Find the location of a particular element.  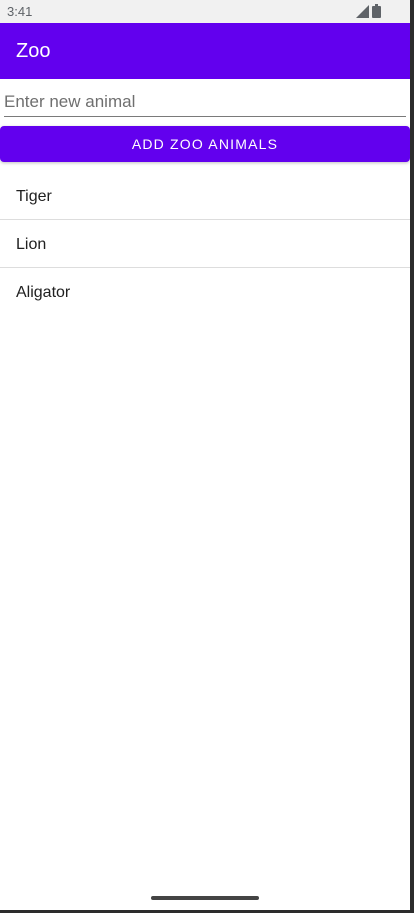

device-edge-right is located at coordinates (412, 456).